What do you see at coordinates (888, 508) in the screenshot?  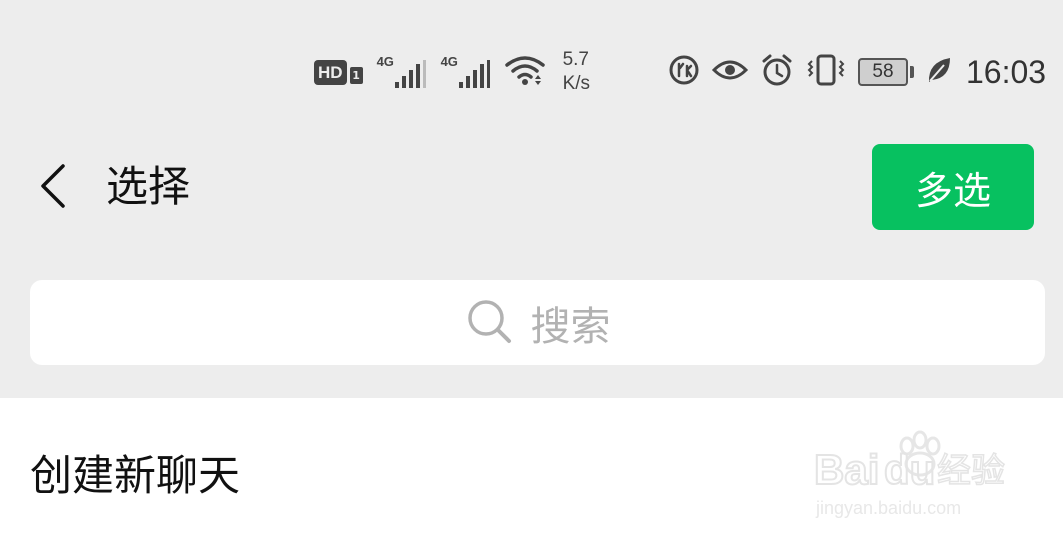 I see `svg-text: jingyan.baidu.com` at bounding box center [888, 508].